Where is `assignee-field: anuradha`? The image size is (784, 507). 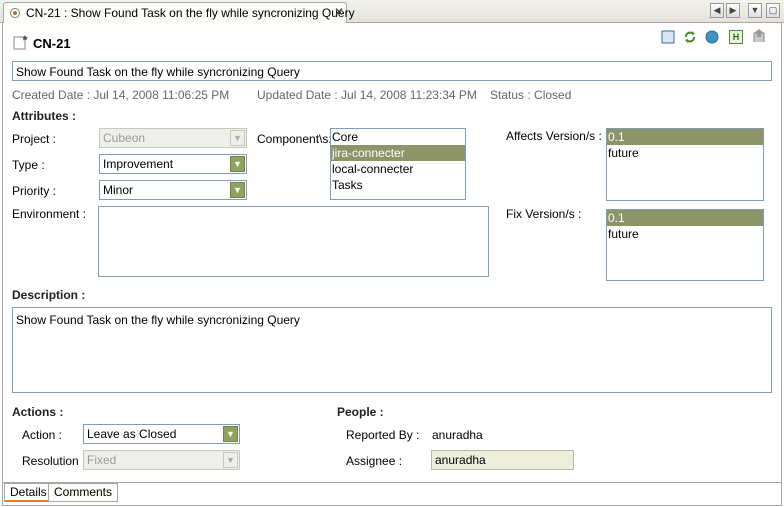 assignee-field: anuradha is located at coordinates (502, 460).